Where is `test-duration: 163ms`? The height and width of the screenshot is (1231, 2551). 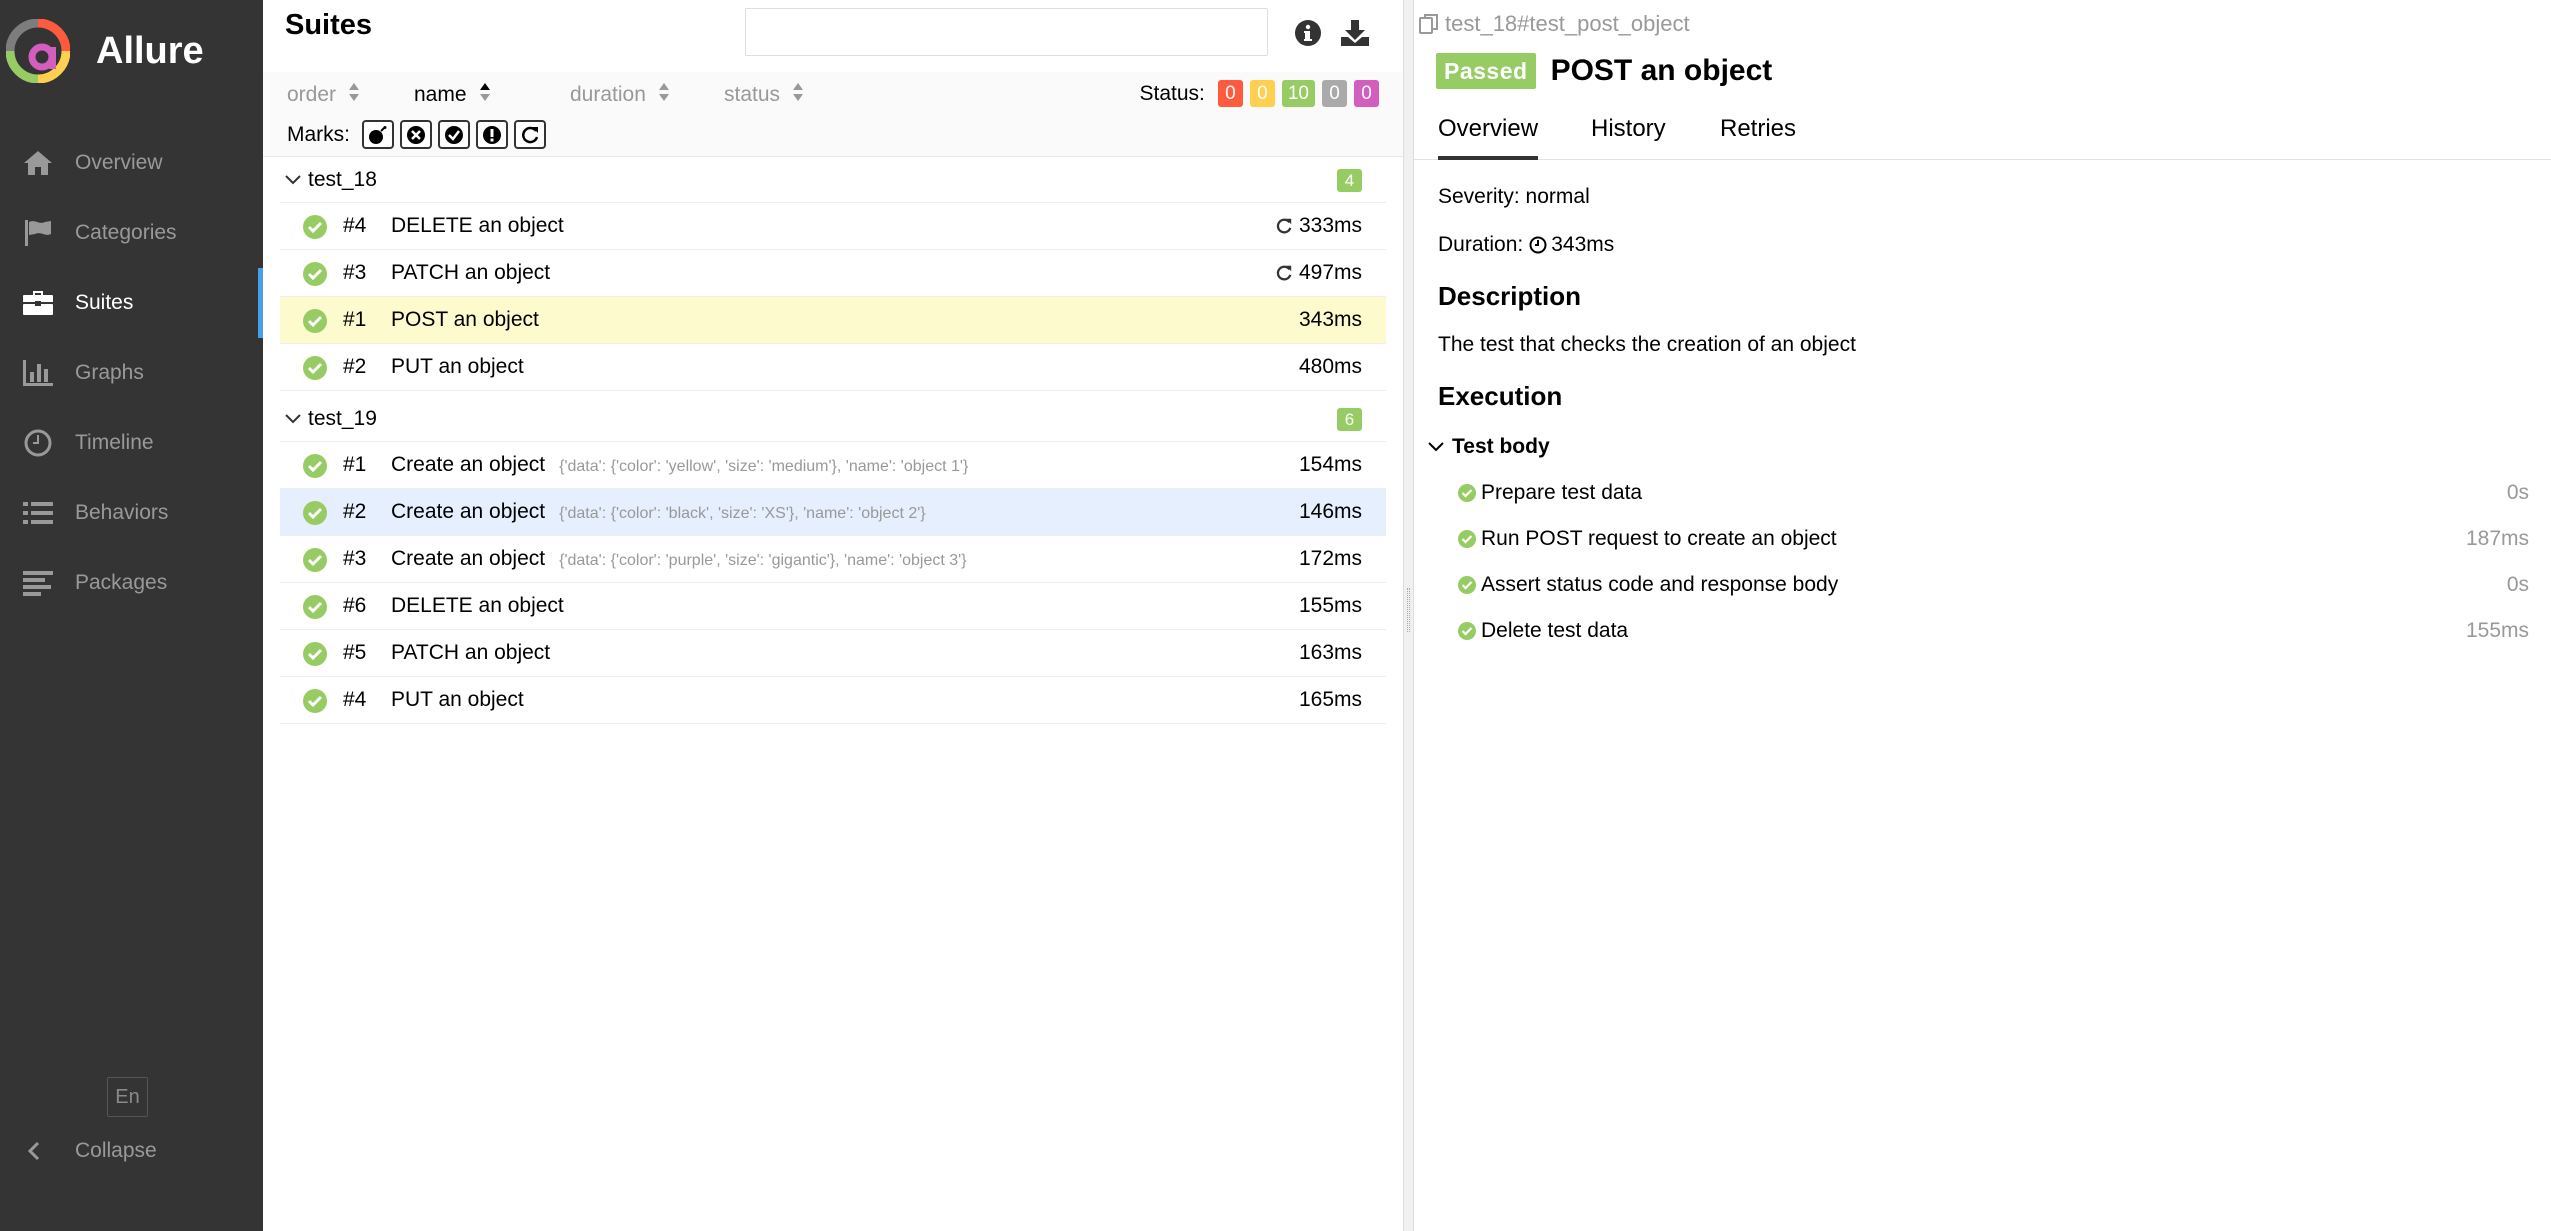 test-duration: 163ms is located at coordinates (1330, 653).